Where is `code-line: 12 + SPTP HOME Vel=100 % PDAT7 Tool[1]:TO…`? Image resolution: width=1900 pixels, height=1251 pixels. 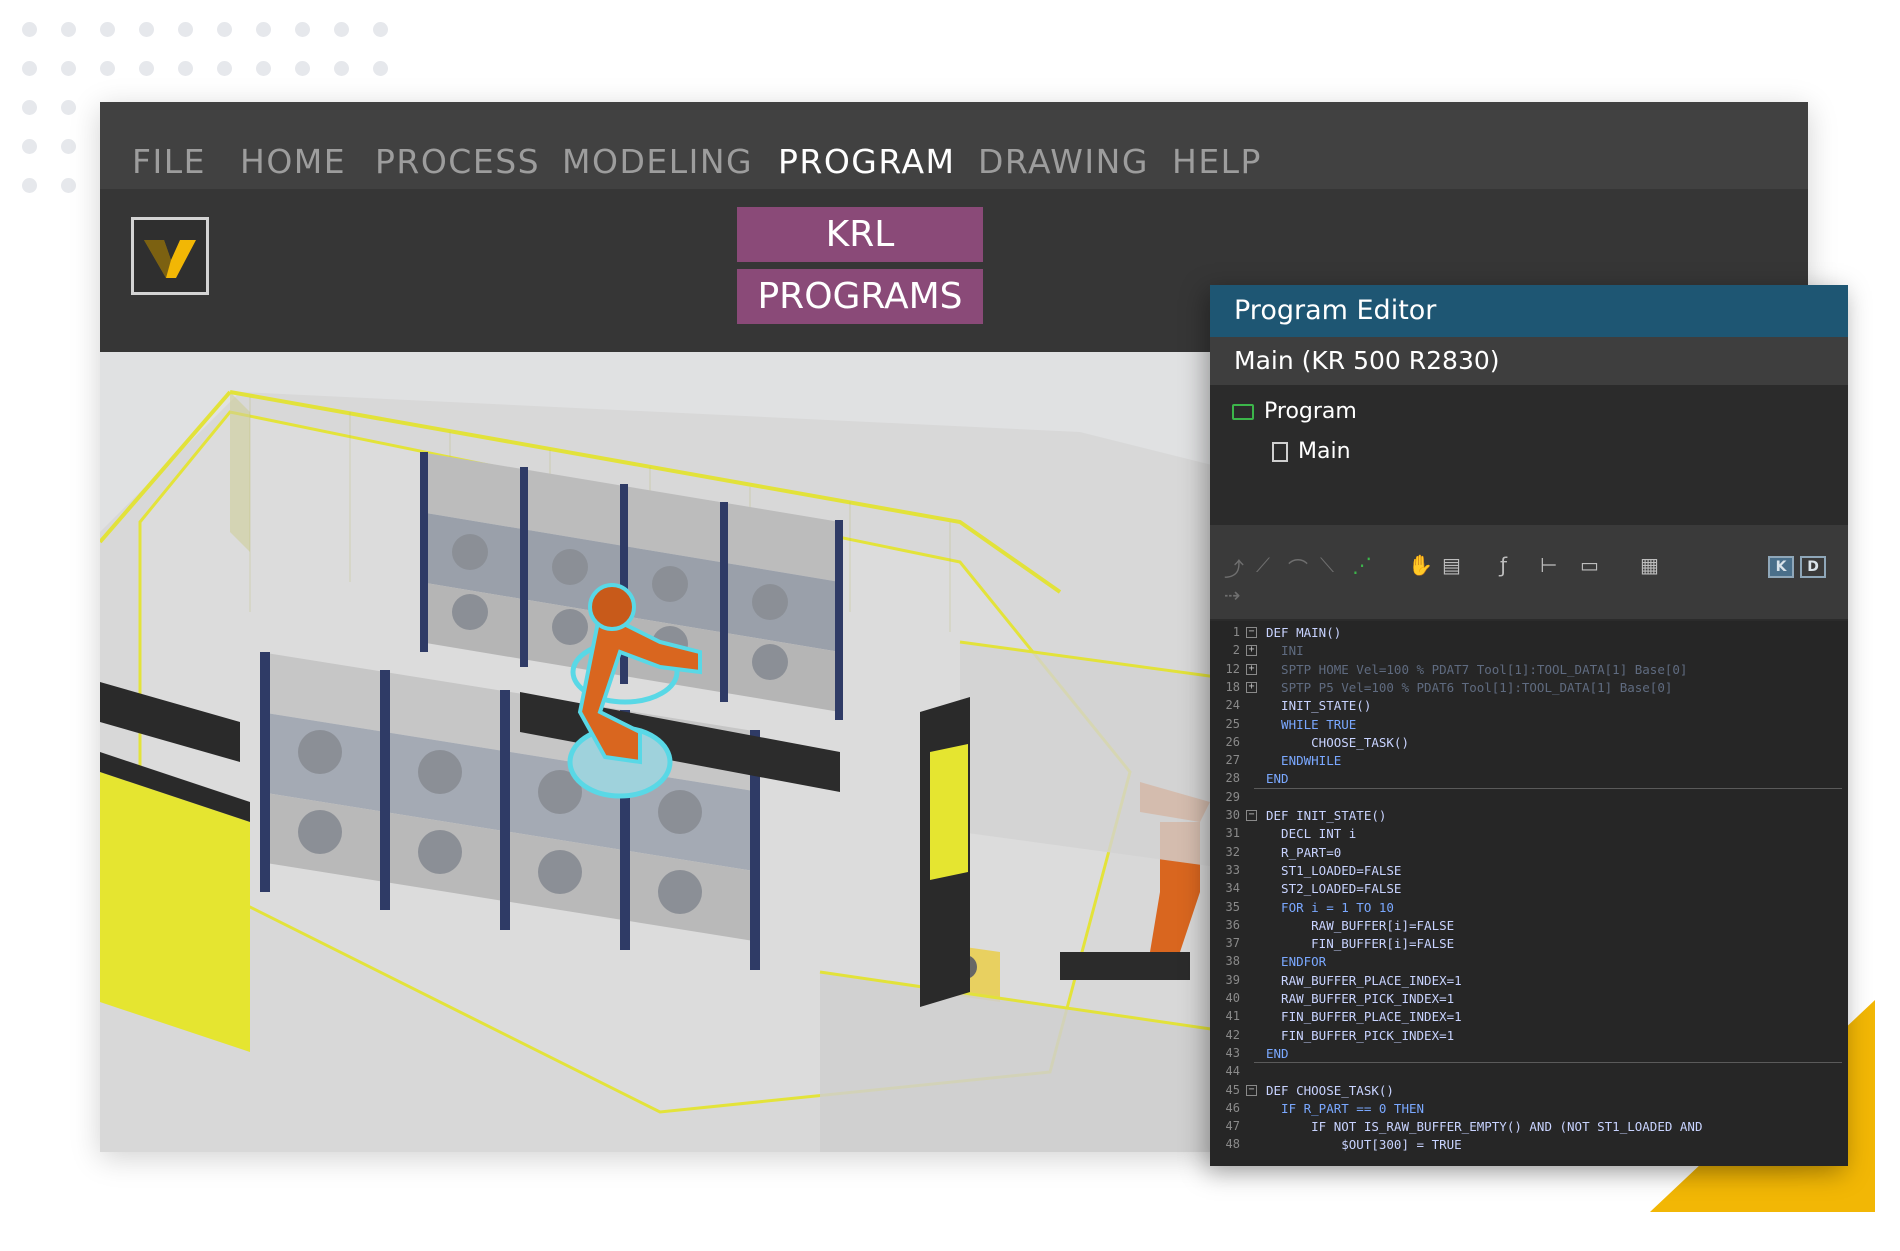
code-line: 12 + SPTP HOME Vel=100 % PDAT7 Tool[1]:TO… is located at coordinates (1529, 670).